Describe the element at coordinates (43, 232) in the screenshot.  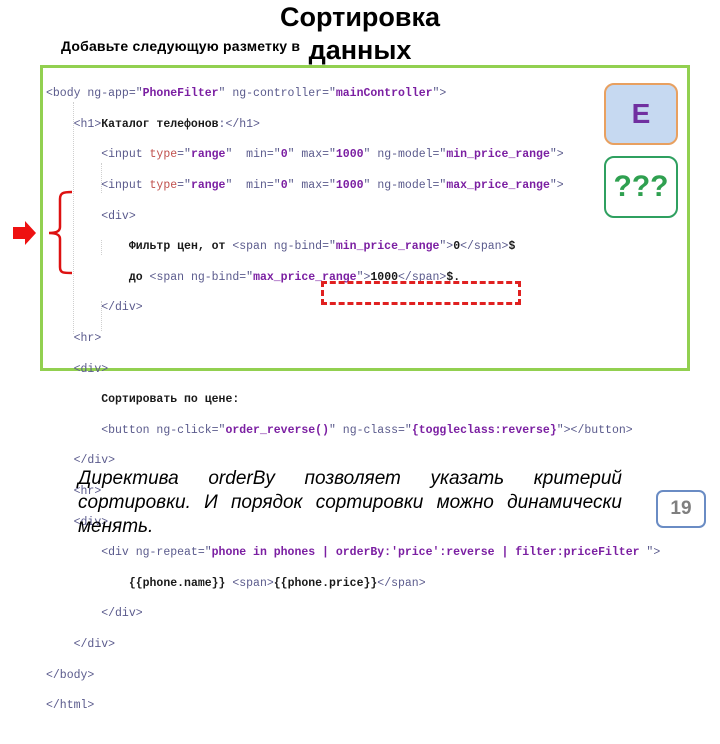
I see `bracket-annotation` at that location.